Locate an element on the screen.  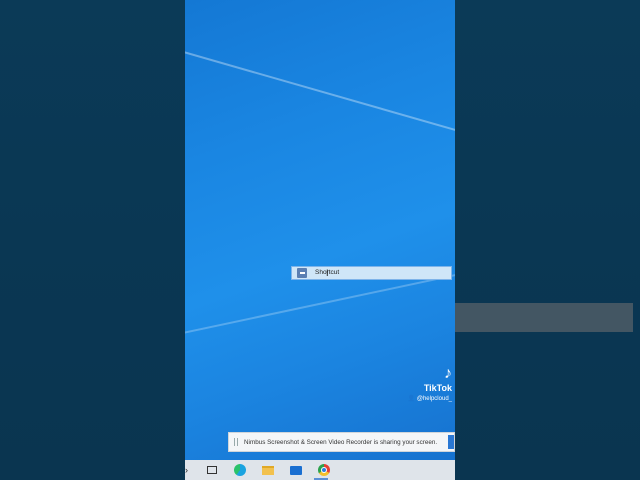
mail-icon is located at coordinates (296, 470).